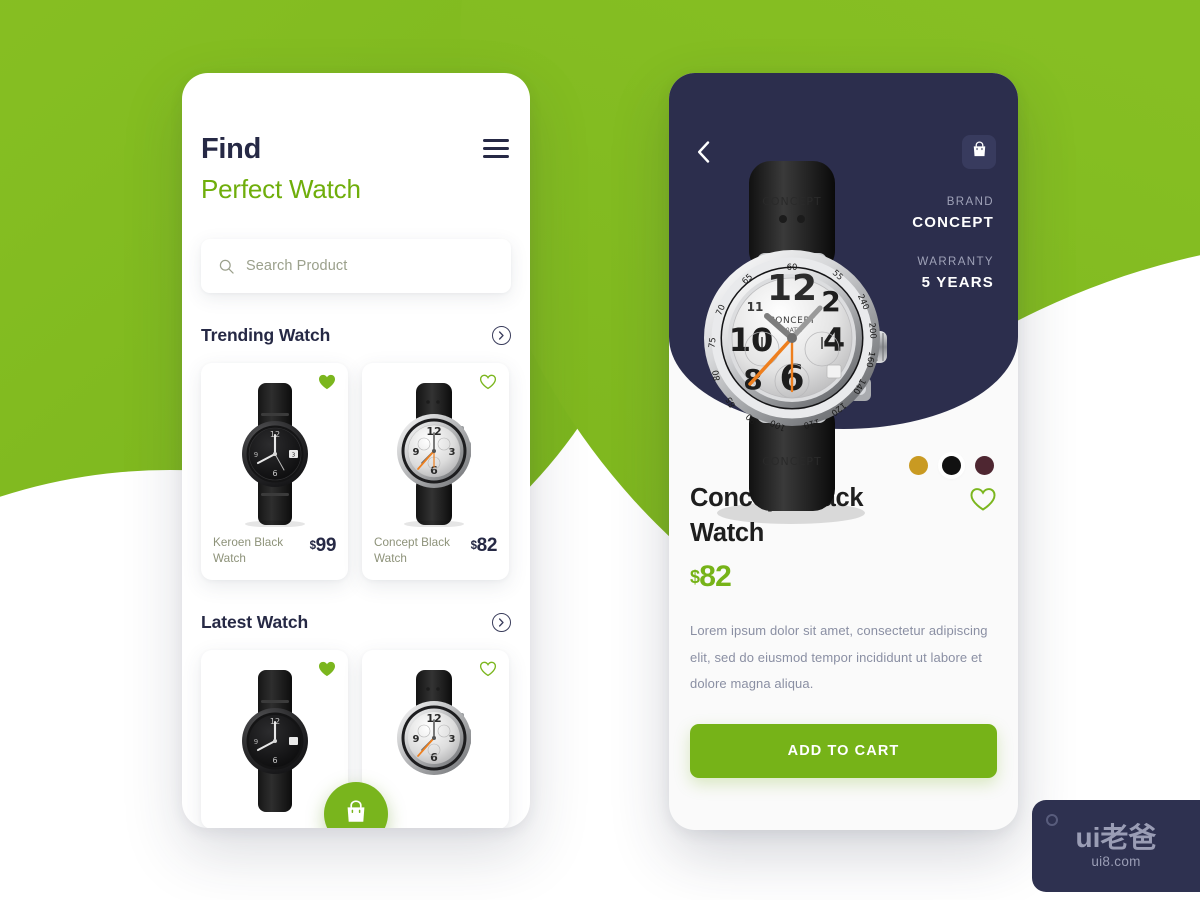 The image size is (1200, 900). Describe the element at coordinates (1116, 837) in the screenshot. I see `watermark-main-text: ui老爸` at that location.